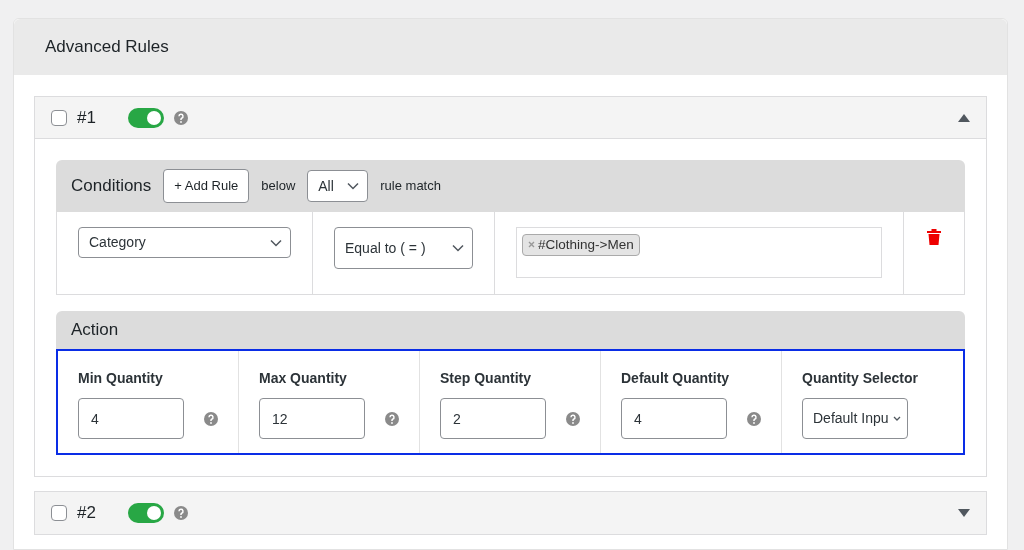  Describe the element at coordinates (107, 47) in the screenshot. I see `panel-title: Advanced Rules` at that location.